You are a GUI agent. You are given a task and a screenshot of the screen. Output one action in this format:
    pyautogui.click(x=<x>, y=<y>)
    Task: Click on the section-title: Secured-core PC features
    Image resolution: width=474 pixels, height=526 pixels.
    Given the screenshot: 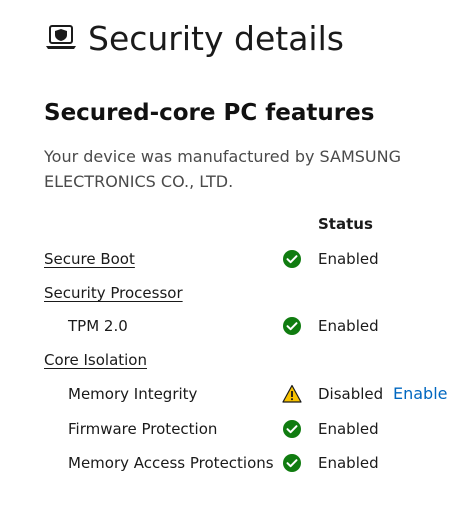 What is the action you would take?
    pyautogui.click(x=209, y=113)
    